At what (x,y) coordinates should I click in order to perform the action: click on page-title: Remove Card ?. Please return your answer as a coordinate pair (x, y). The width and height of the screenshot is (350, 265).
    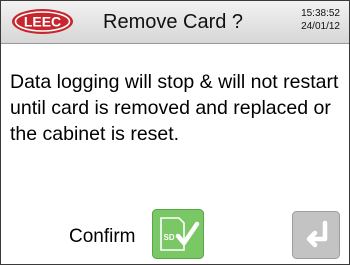
    Looking at the image, I should click on (173, 22).